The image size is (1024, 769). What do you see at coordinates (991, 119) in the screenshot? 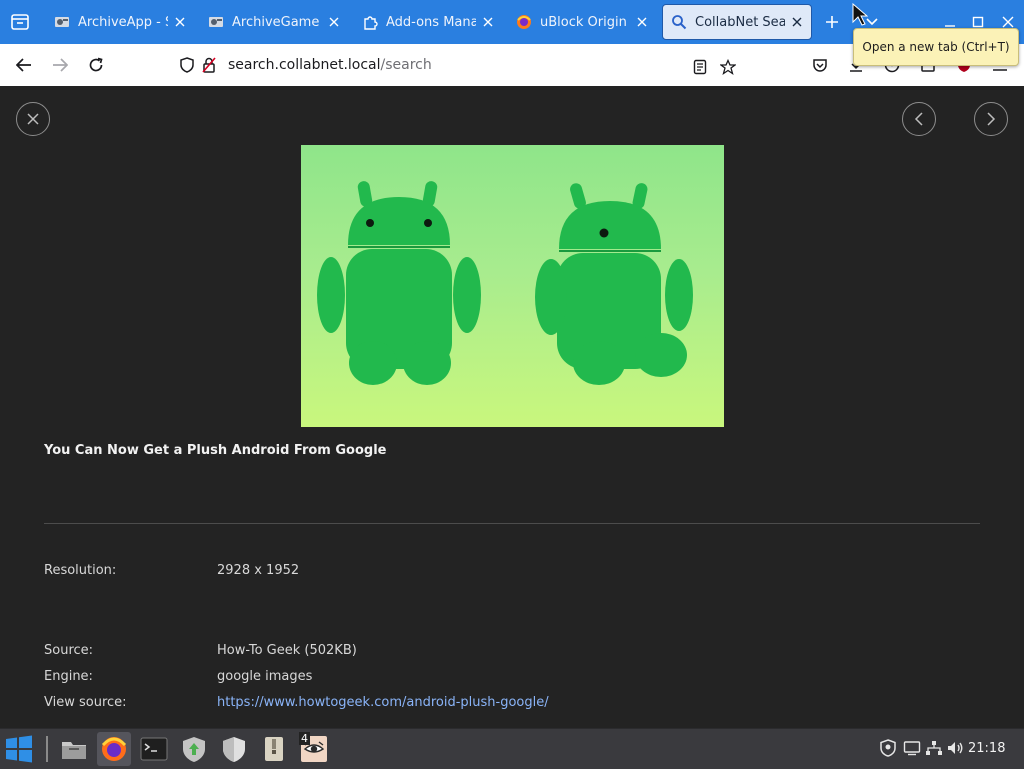
I see `next-image-icon` at bounding box center [991, 119].